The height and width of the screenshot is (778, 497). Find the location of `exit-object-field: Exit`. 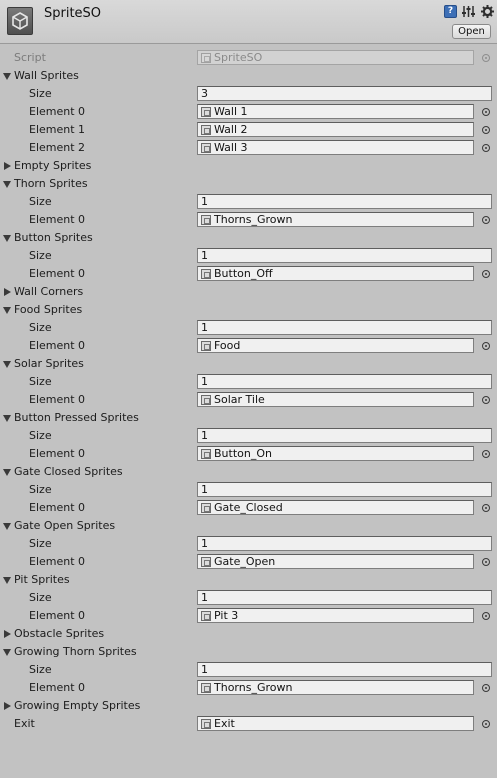

exit-object-field: Exit is located at coordinates (335, 723).